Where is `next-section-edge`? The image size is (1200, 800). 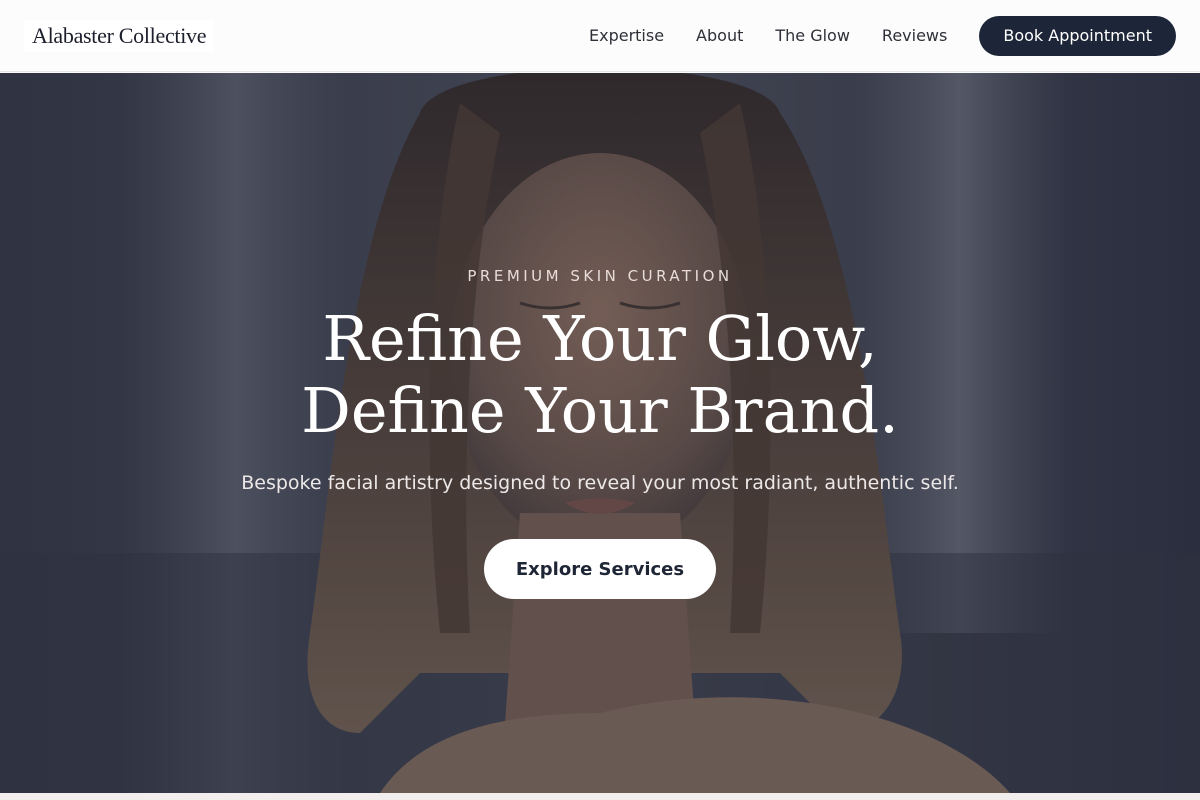
next-section-edge is located at coordinates (600, 796).